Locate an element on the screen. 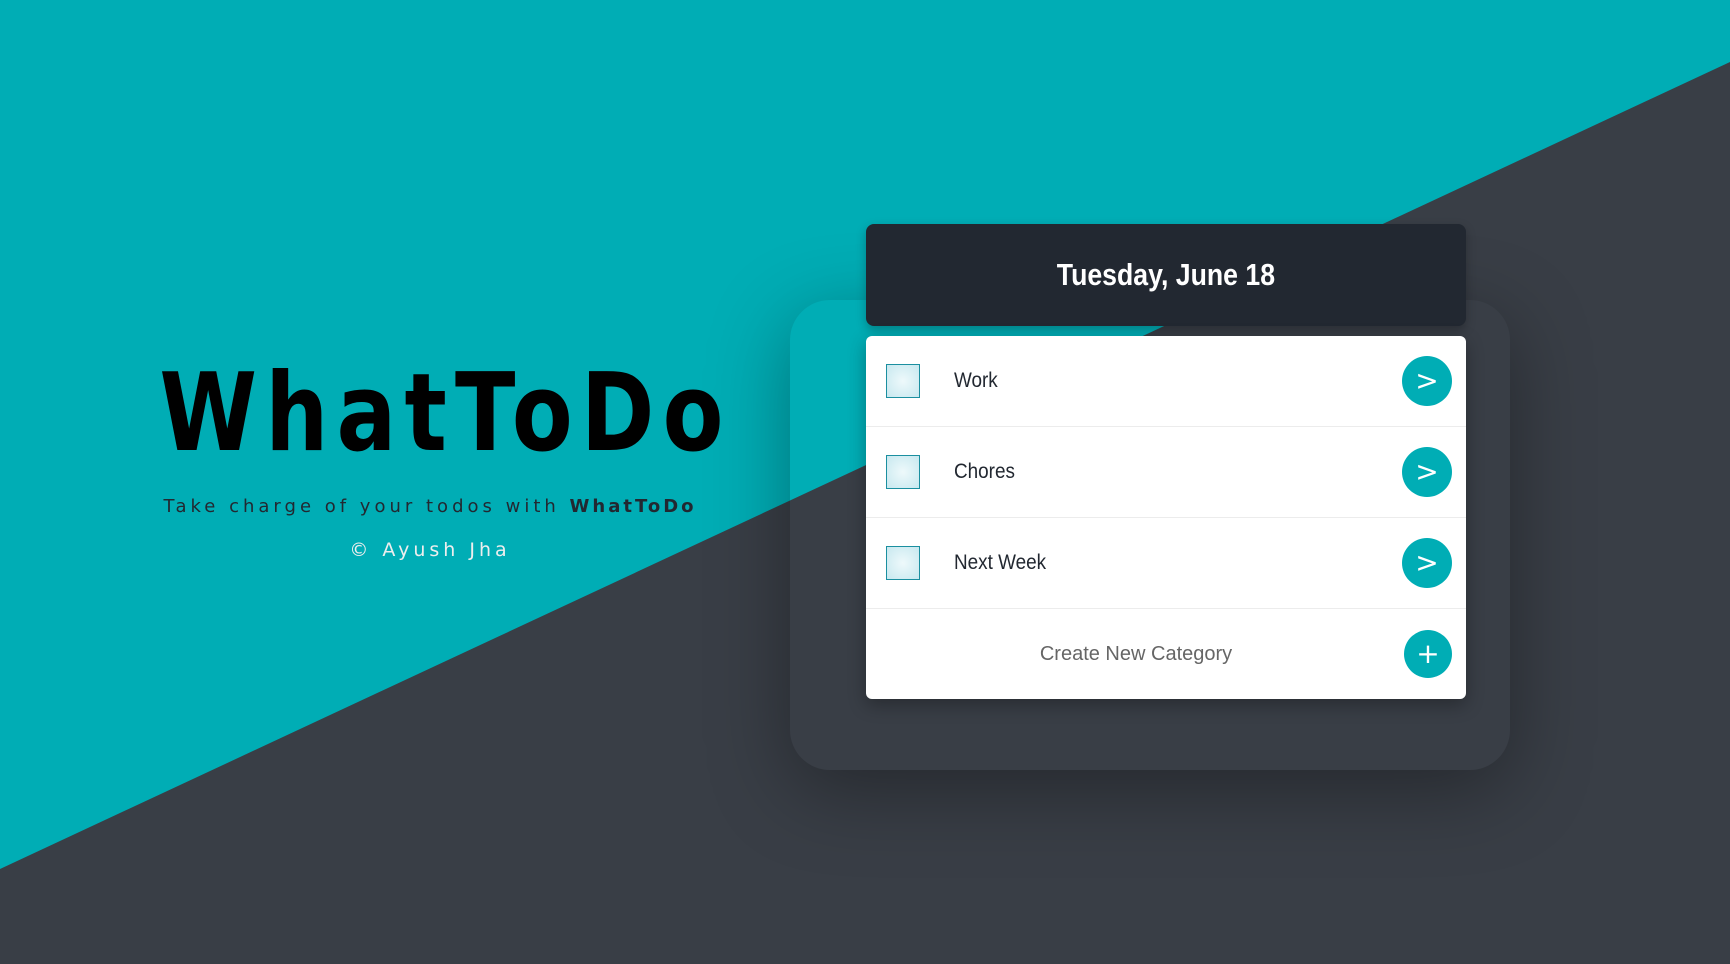 The image size is (1730, 964). category-checkbox-next-week is located at coordinates (903, 563).